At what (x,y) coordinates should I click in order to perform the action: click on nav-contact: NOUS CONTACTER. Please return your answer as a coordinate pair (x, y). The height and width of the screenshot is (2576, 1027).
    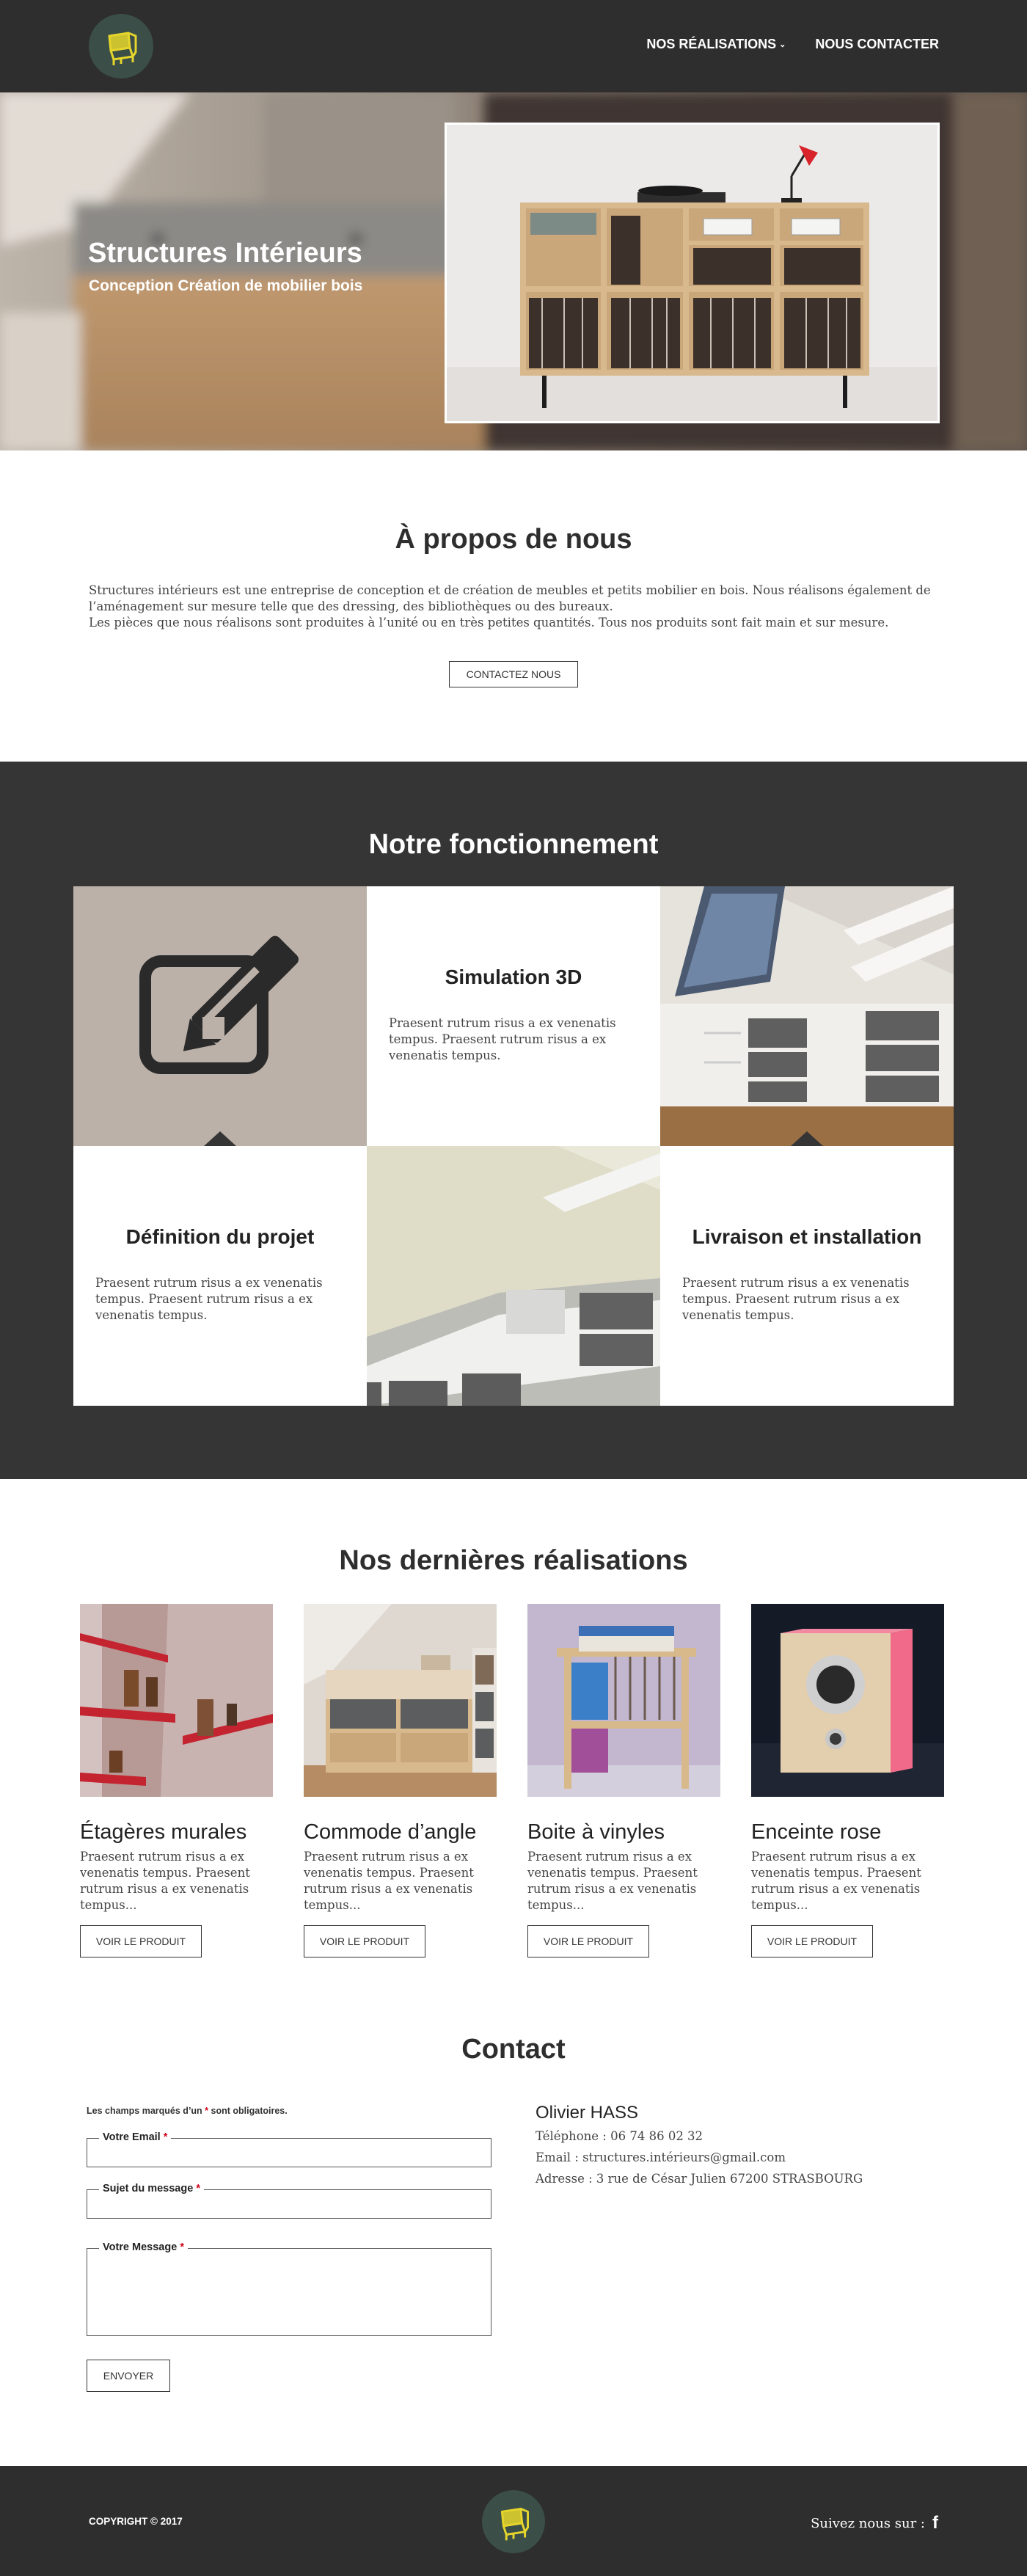
    Looking at the image, I should click on (877, 45).